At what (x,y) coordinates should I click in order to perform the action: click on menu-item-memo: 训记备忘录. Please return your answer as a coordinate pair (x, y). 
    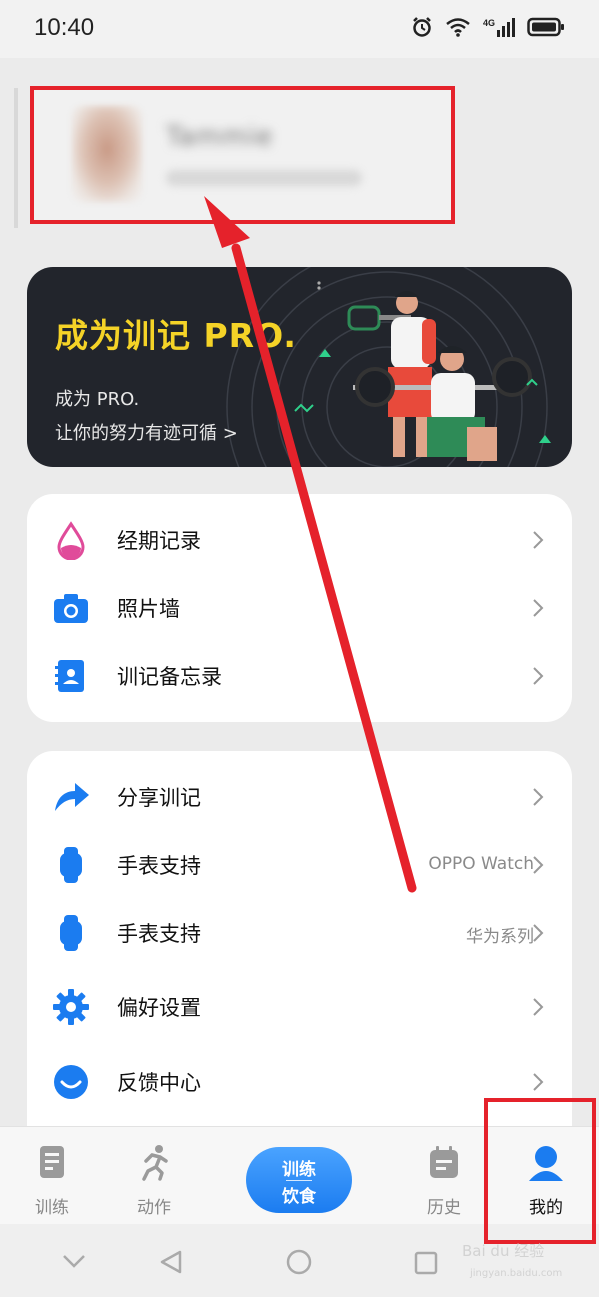
    Looking at the image, I should click on (299, 676).